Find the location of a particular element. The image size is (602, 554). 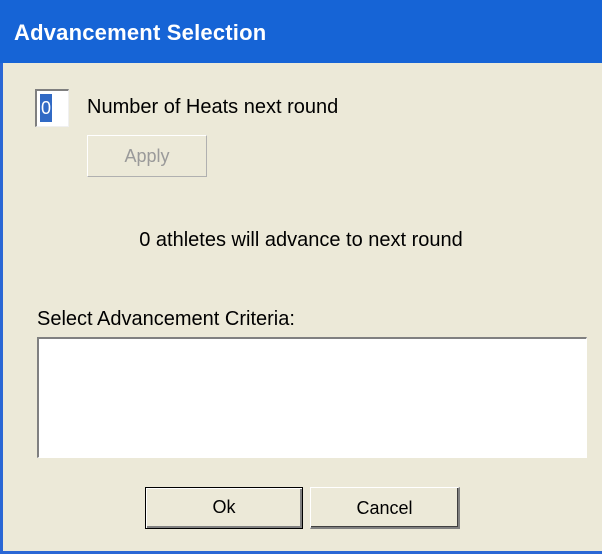

advance-status-text: 0 athletes will advance to next round is located at coordinates (301, 240).